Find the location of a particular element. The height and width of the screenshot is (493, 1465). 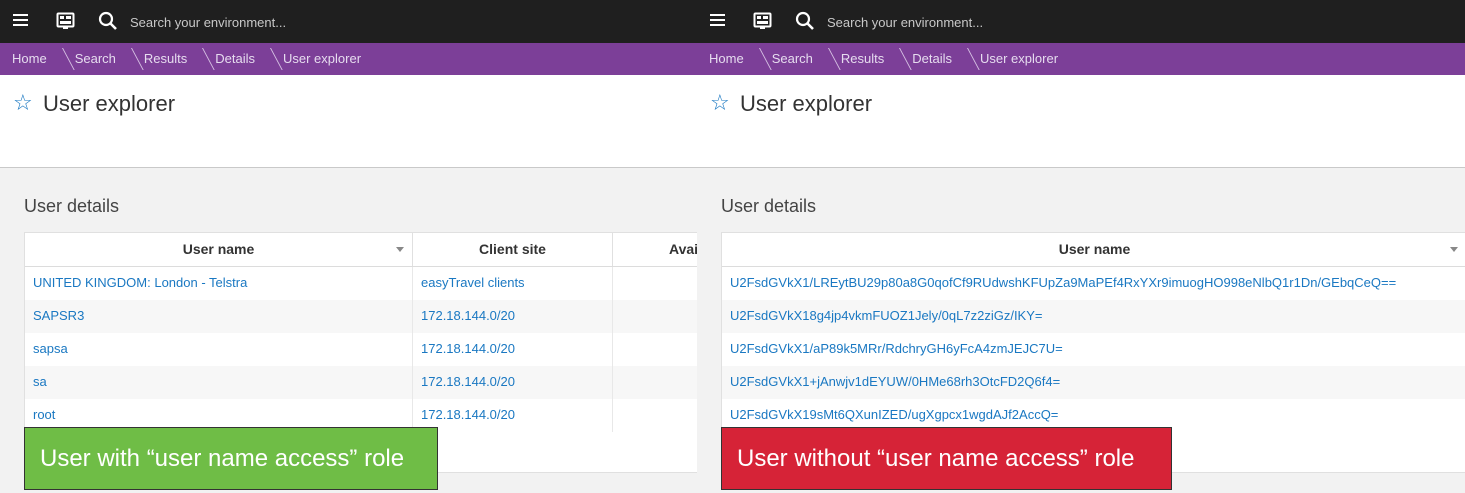

table-row: SAPSR3 172.18.144.0/20 is located at coordinates (361, 316).